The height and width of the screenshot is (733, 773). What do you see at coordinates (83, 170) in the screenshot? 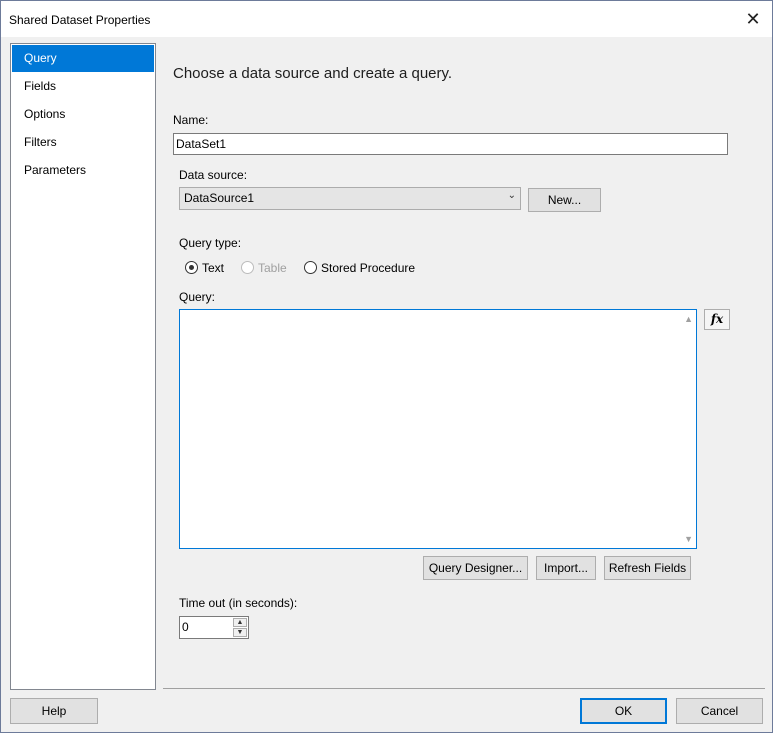
I see `sidebar-item-parameters: Parameters` at bounding box center [83, 170].